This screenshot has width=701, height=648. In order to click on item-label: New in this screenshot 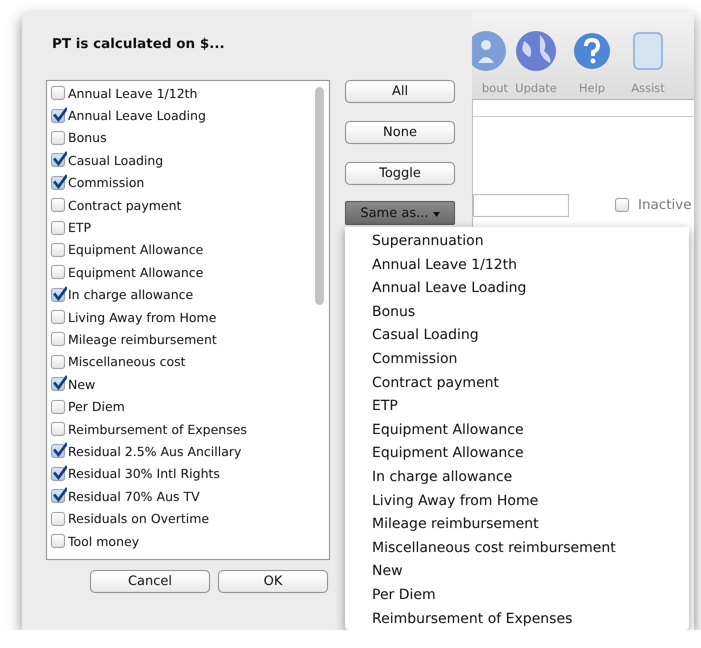, I will do `click(82, 384)`.